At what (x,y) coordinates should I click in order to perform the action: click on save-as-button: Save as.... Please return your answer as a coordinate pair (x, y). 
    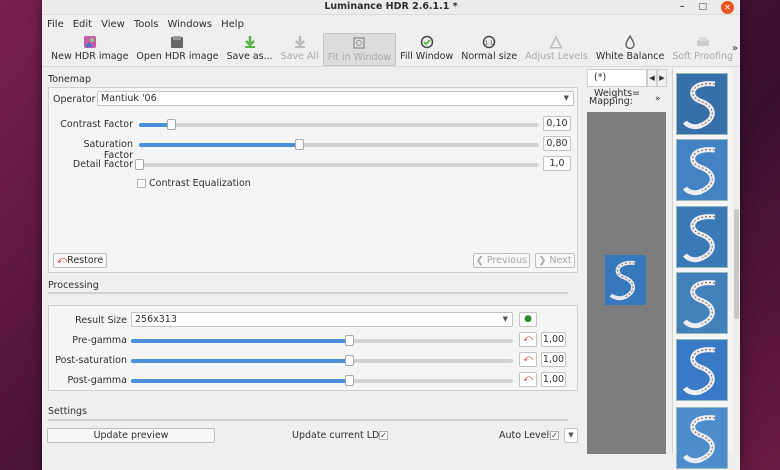
    Looking at the image, I should click on (250, 49).